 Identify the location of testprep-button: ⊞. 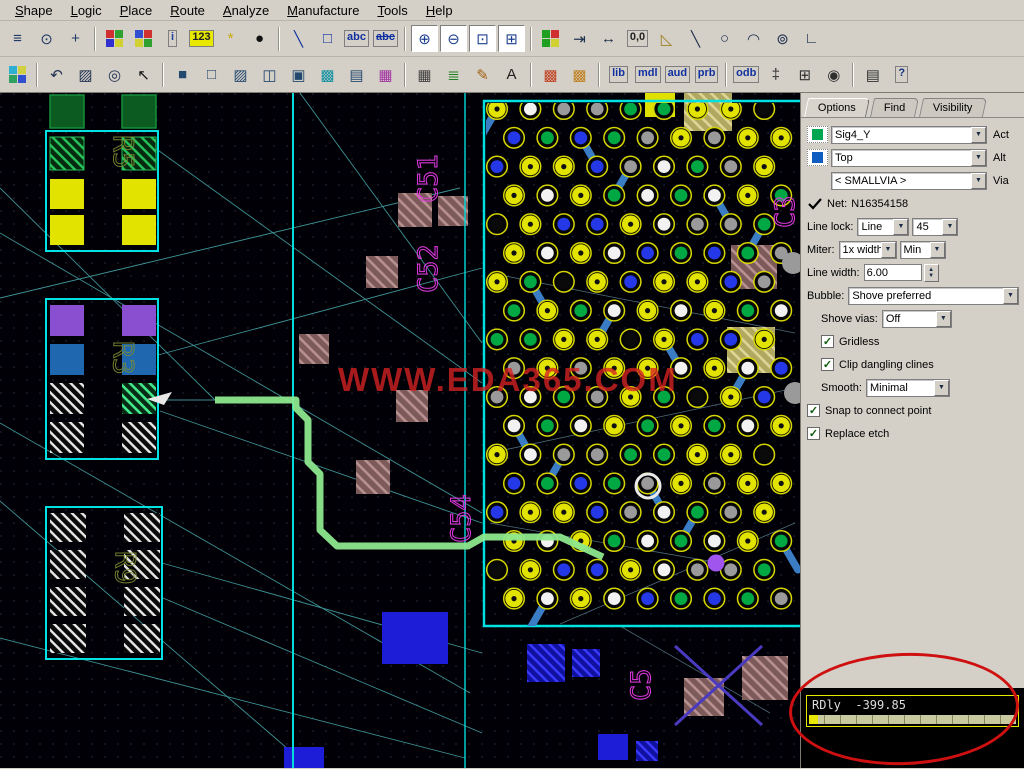
(805, 74).